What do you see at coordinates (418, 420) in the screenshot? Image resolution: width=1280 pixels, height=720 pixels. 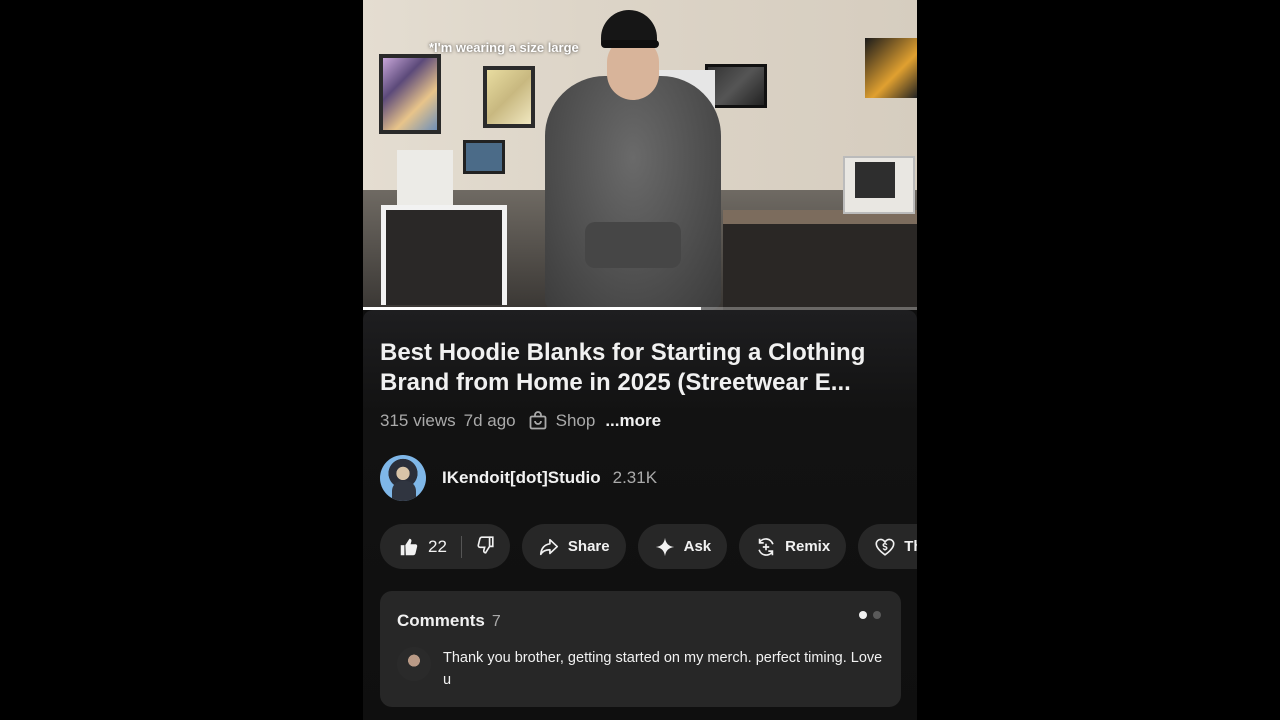 I see `view-count: 315 views` at bounding box center [418, 420].